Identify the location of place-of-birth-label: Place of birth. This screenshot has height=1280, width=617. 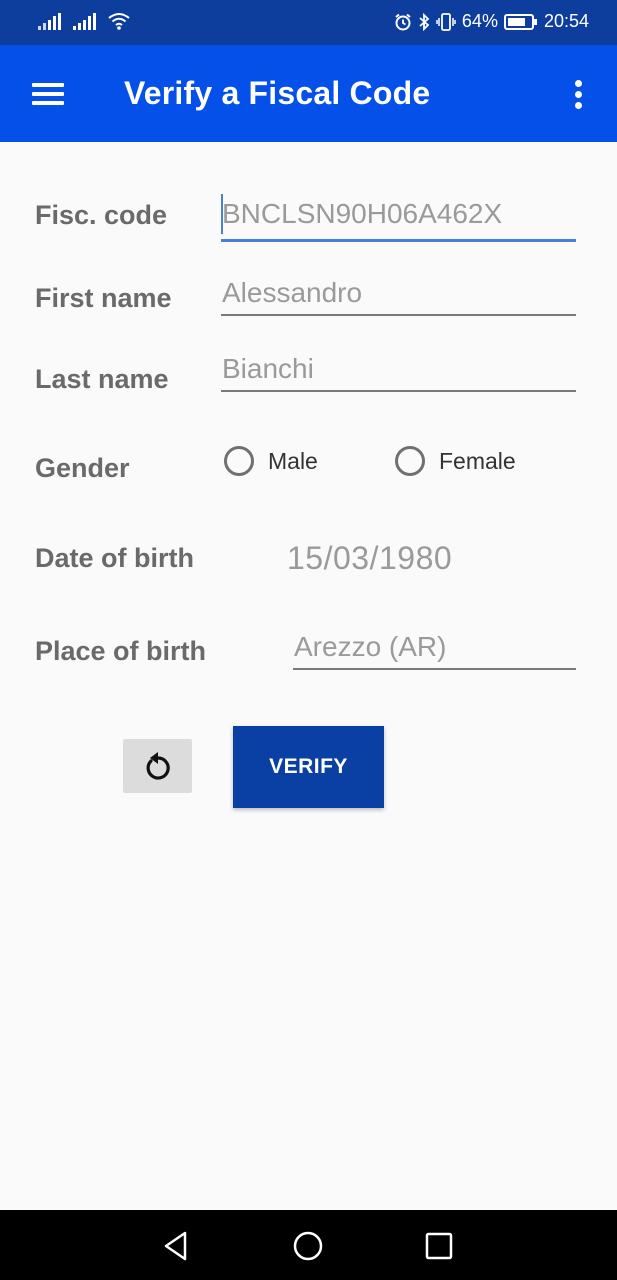
(121, 651).